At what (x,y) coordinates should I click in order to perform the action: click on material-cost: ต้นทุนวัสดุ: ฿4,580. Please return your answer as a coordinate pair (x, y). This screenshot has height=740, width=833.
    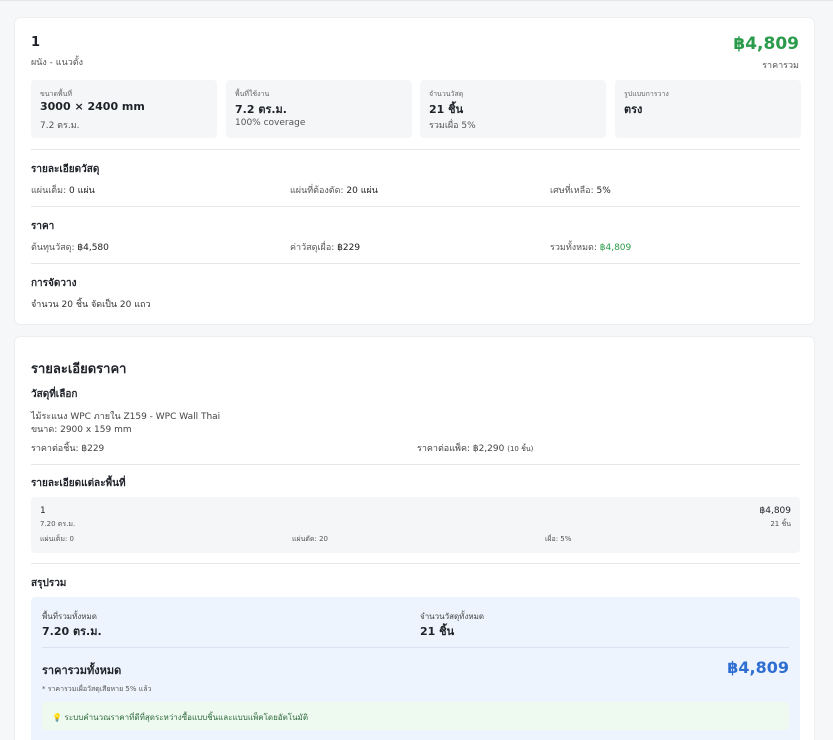
    Looking at the image, I should click on (70, 247).